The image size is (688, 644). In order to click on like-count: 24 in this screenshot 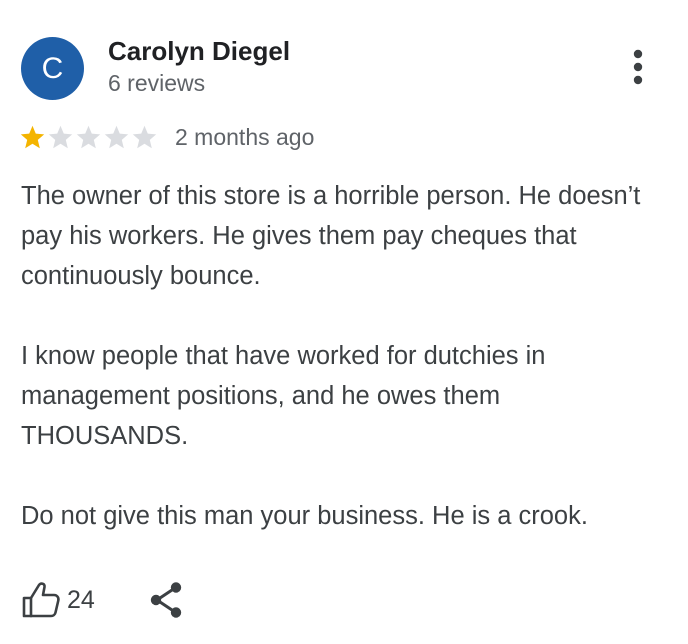, I will do `click(81, 599)`.